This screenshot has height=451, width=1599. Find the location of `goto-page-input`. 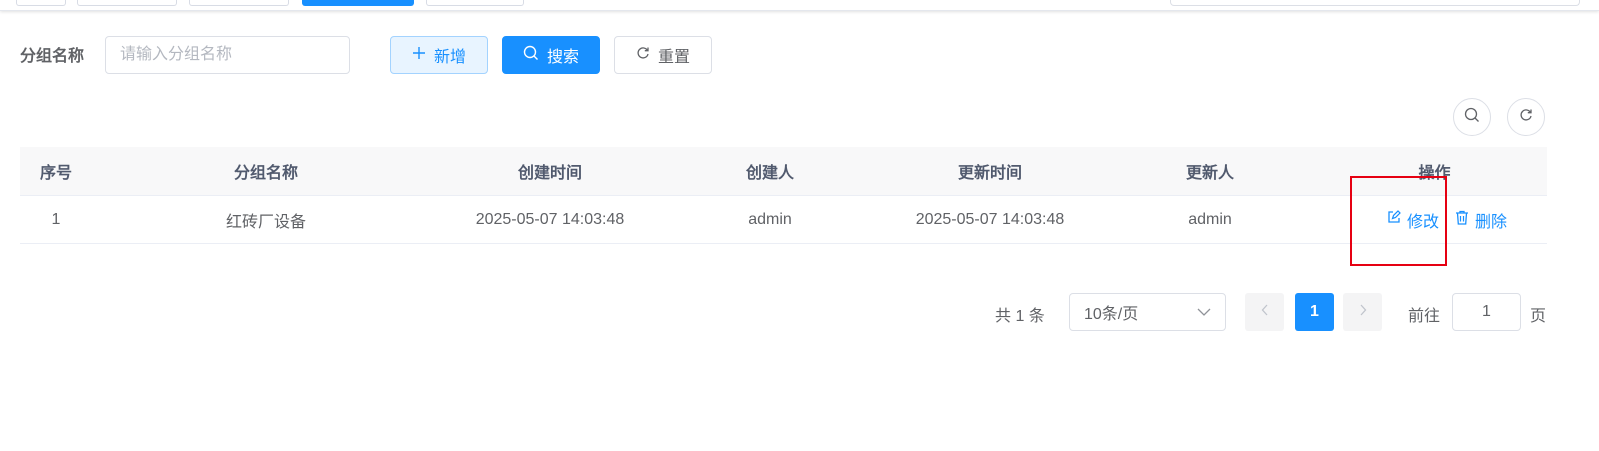

goto-page-input is located at coordinates (1486, 312).